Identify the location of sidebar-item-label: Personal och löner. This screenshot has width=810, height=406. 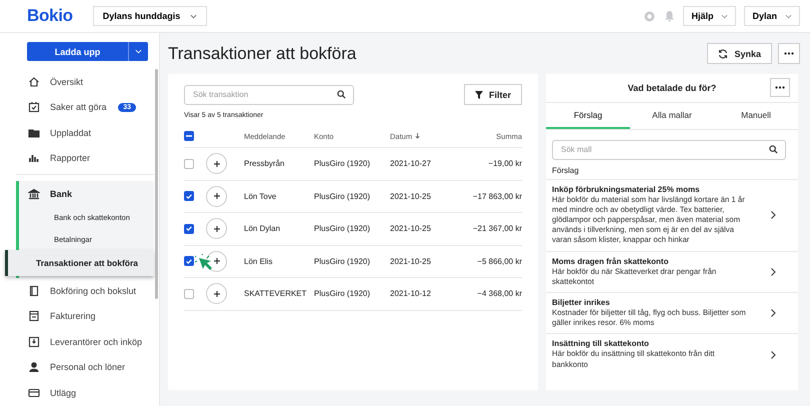
(88, 367).